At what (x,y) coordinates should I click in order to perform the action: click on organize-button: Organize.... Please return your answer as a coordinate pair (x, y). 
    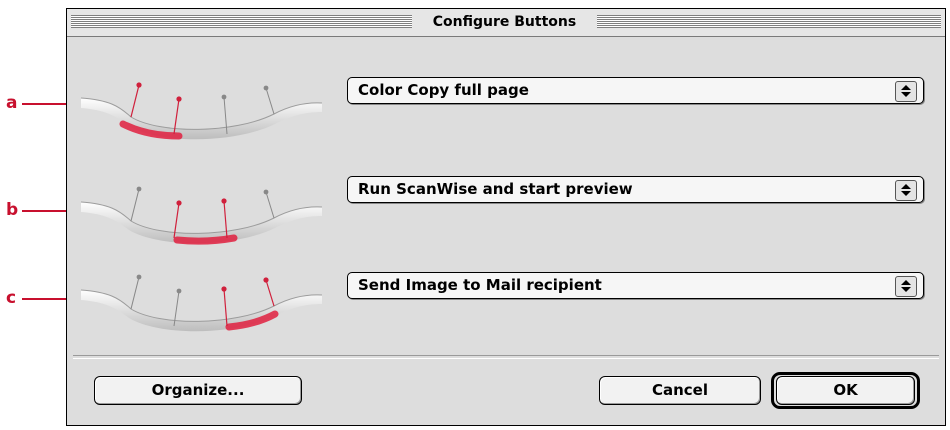
    Looking at the image, I should click on (198, 390).